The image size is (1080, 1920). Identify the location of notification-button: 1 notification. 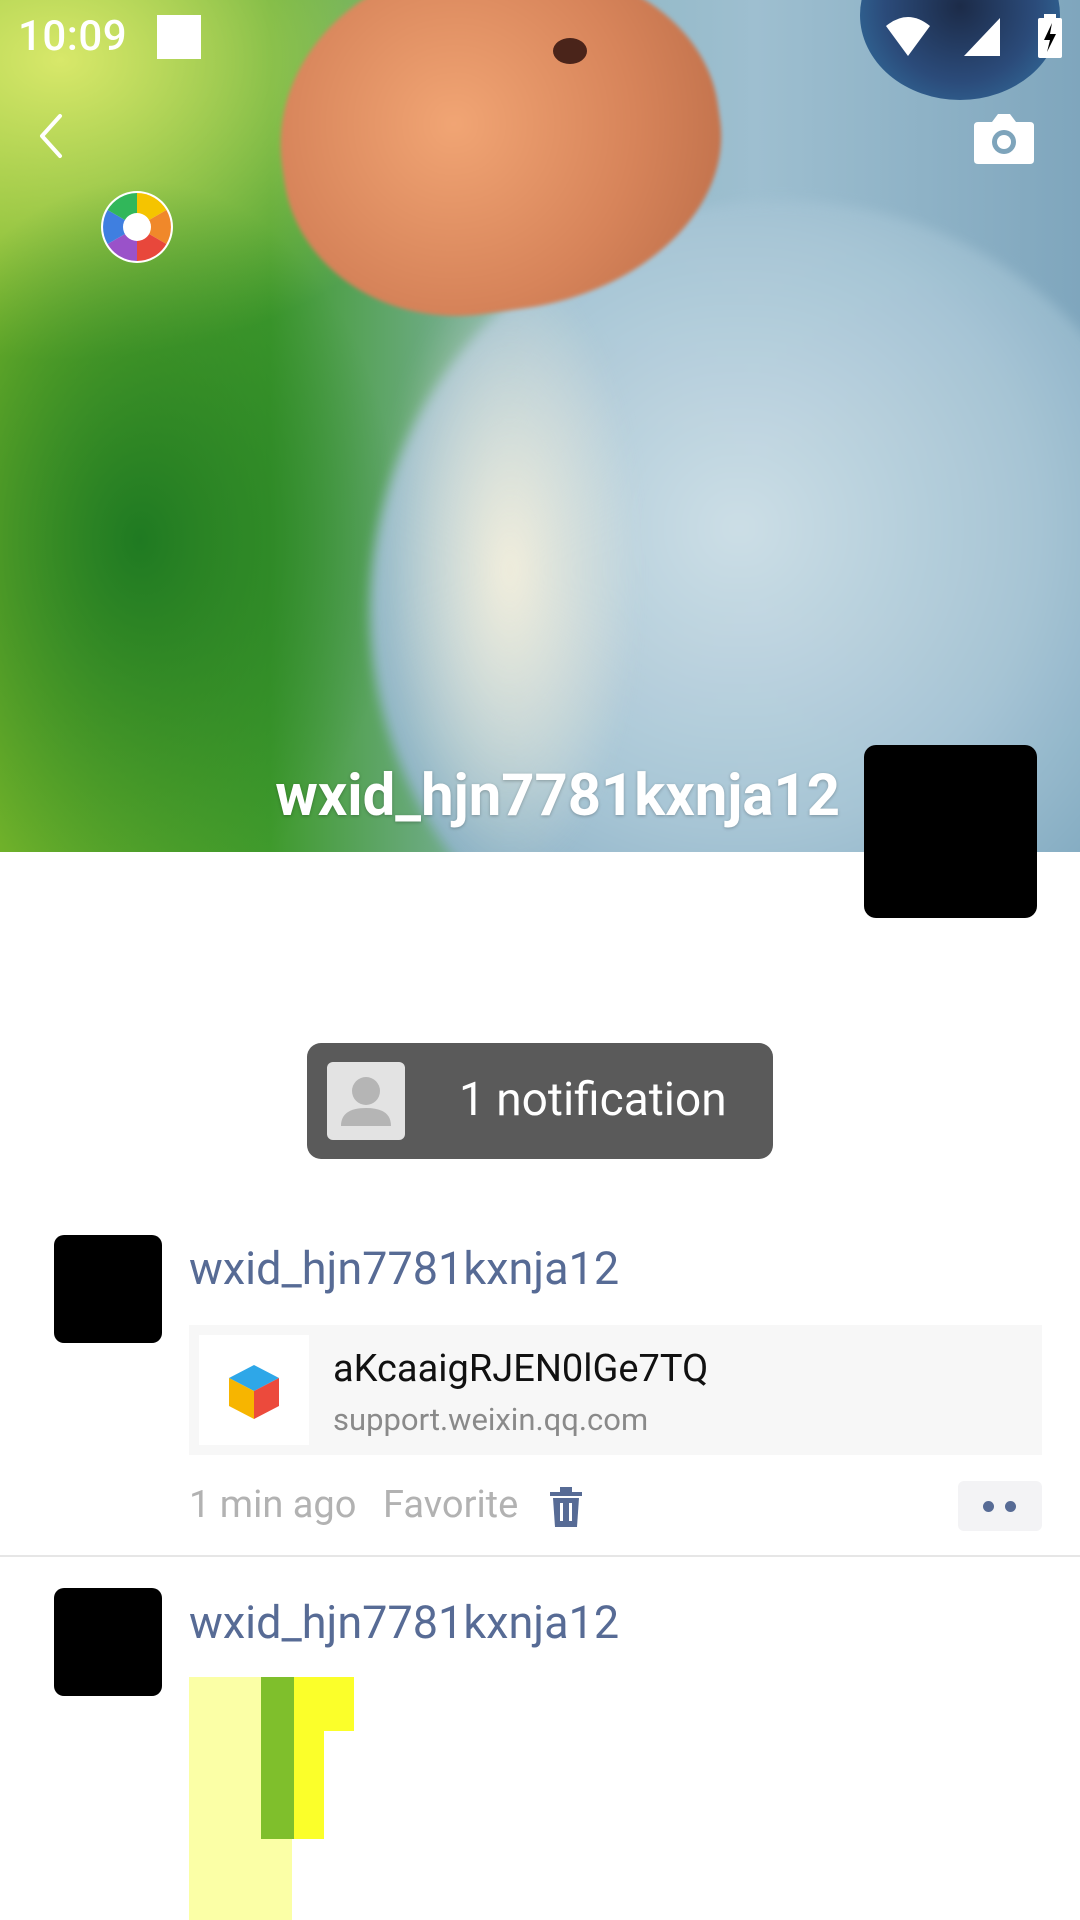
(540, 1101).